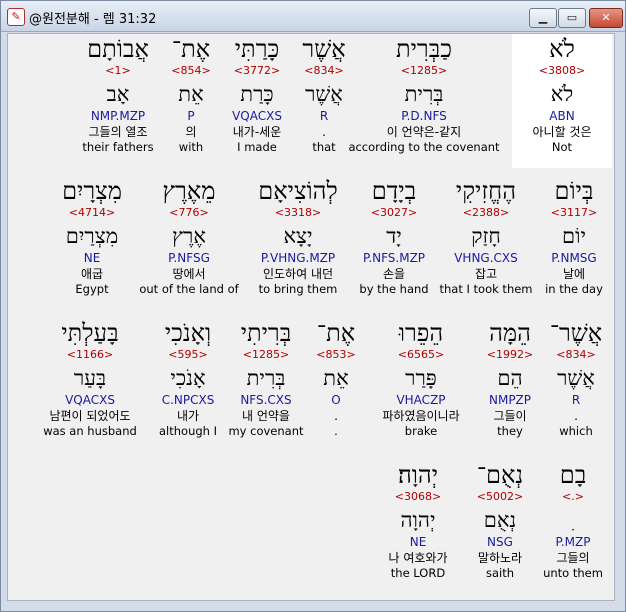  What do you see at coordinates (573, 475) in the screenshot?
I see `hebrew-word: בָם` at bounding box center [573, 475].